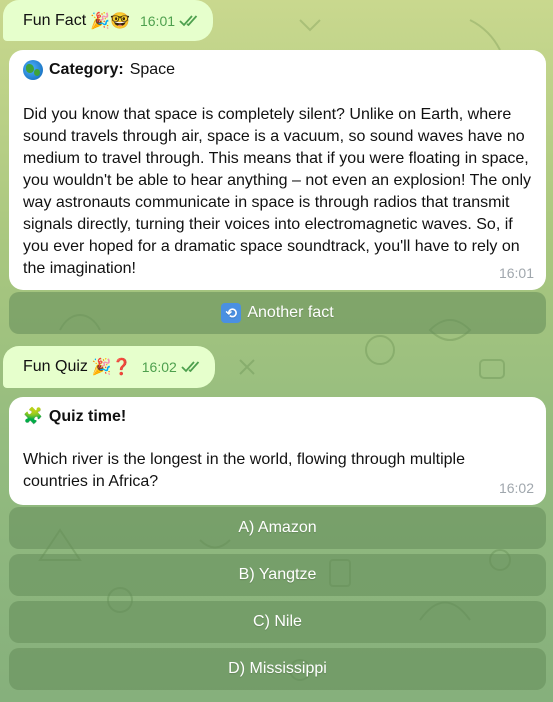  I want to click on party-question-emoji-icon: 🎉❓, so click(111, 367).